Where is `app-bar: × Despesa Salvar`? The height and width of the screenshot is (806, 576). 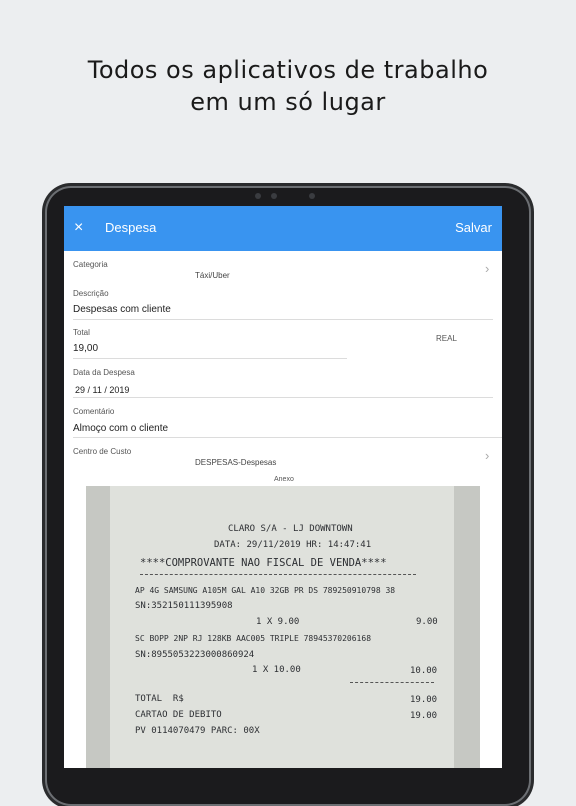
app-bar: × Despesa Salvar is located at coordinates (283, 228).